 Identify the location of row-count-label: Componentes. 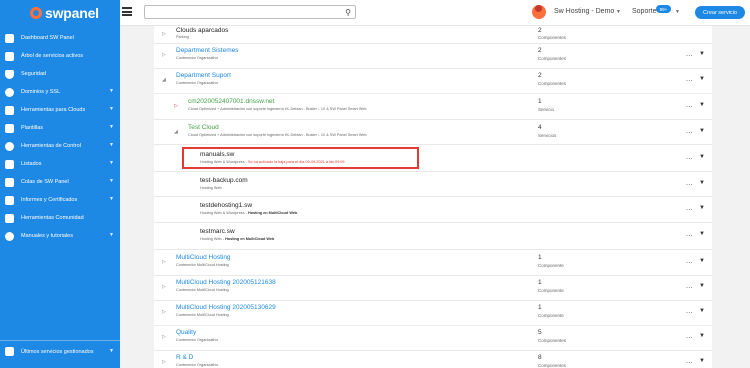
(552, 340).